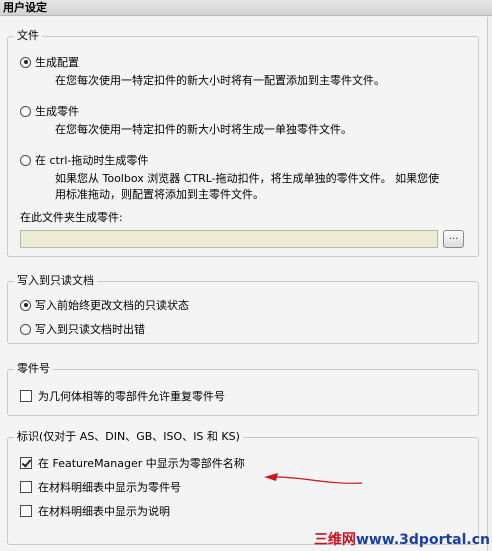 This screenshot has width=492, height=551. I want to click on radio-ctrl-drag-label: 在 ctrl-拖动时生成零件, so click(92, 160).